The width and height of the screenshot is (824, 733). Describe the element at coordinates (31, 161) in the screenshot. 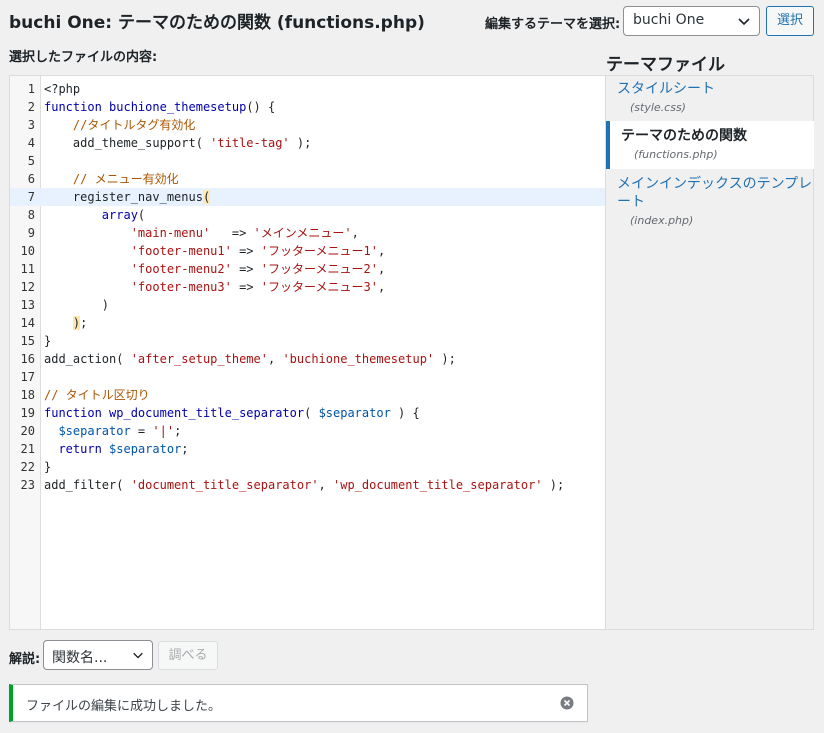

I see `line-number: 5` at that location.